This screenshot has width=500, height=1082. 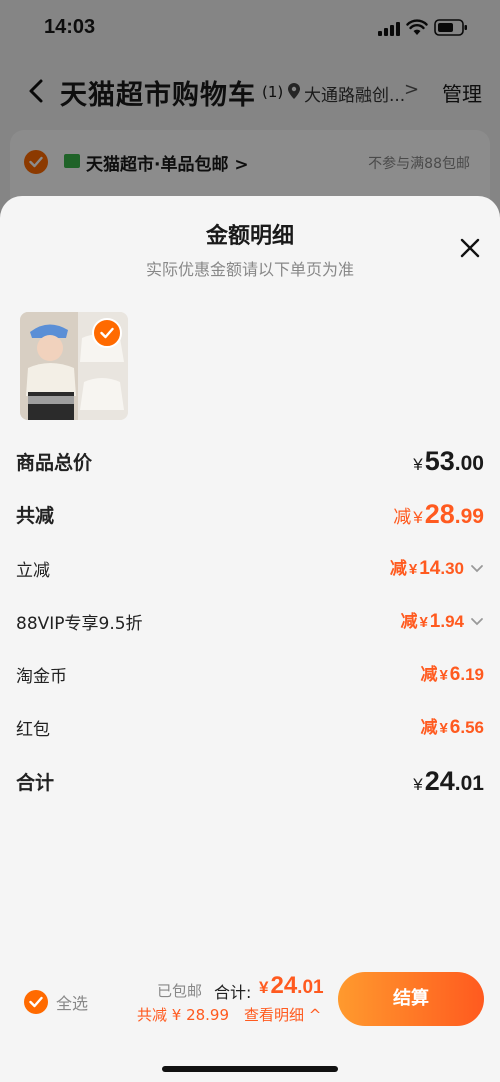 I want to click on row-label: 红包, so click(x=33, y=730).